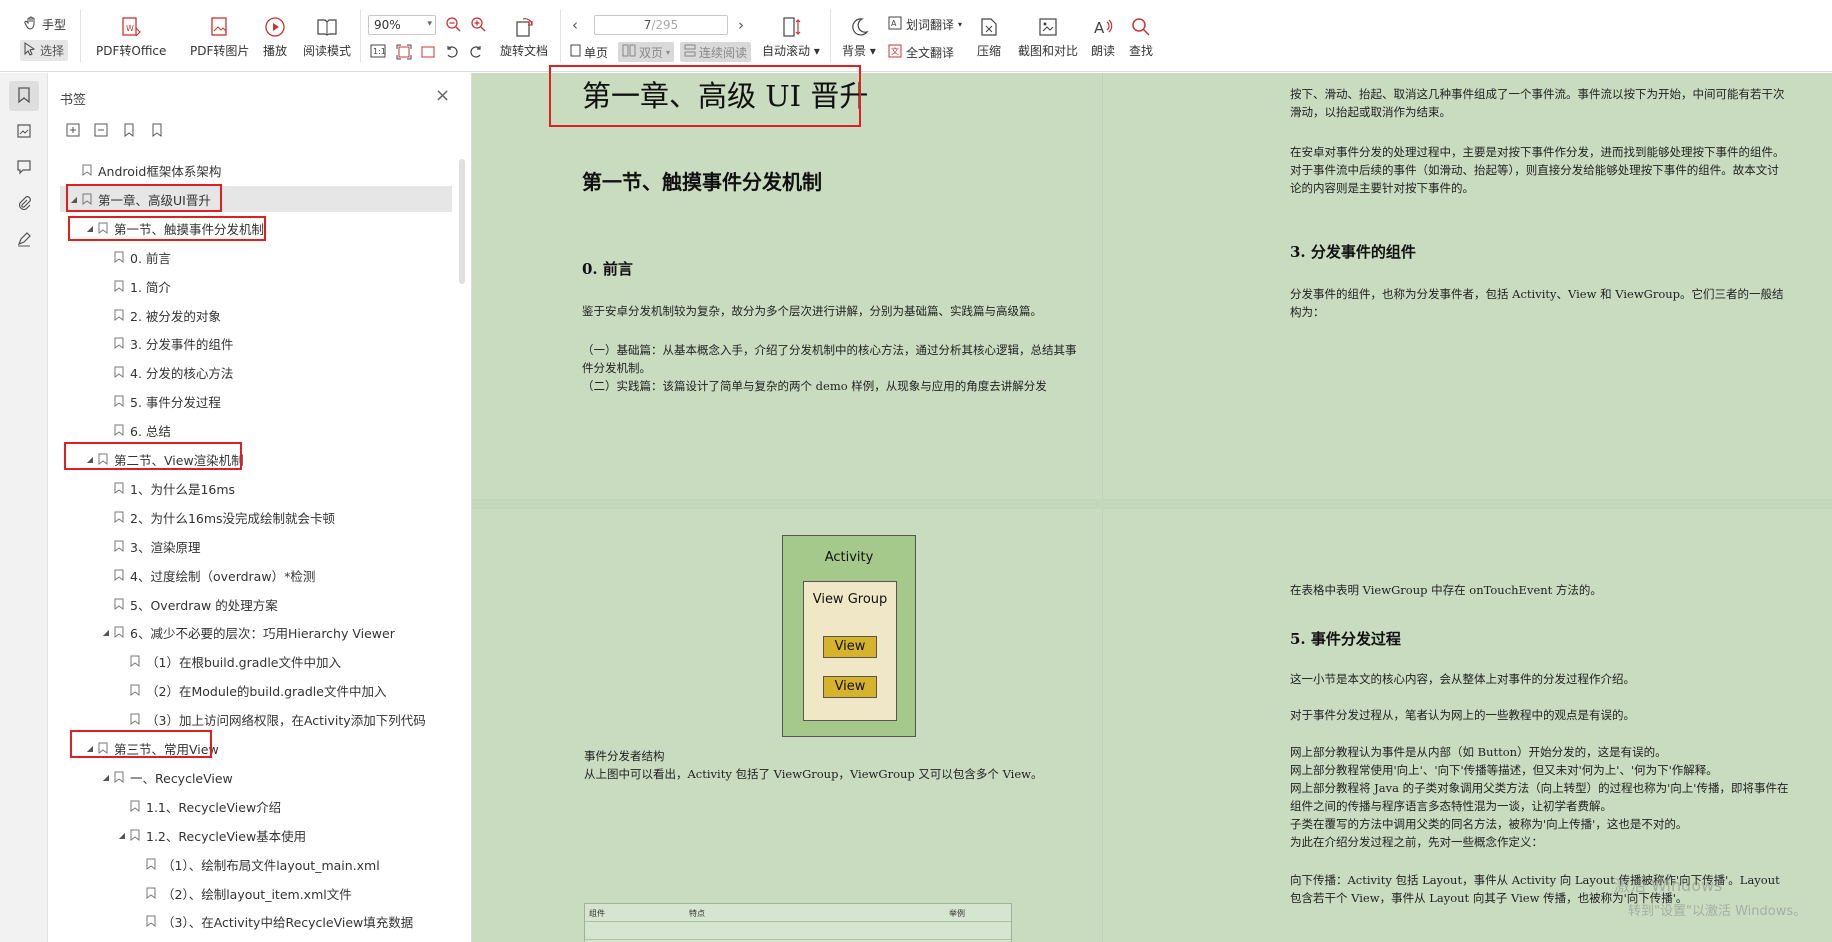  I want to click on full-translate-button: 文 全文翻译, so click(921, 52).